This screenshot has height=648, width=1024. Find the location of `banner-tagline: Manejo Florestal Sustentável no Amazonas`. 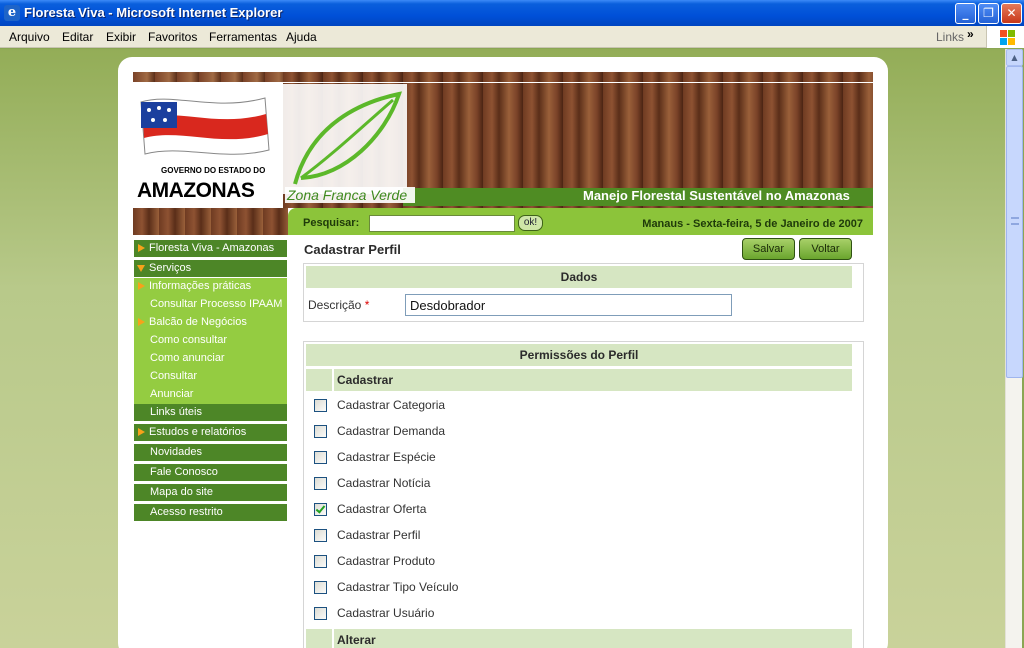

banner-tagline: Manejo Florestal Sustentável no Amazonas is located at coordinates (716, 195).